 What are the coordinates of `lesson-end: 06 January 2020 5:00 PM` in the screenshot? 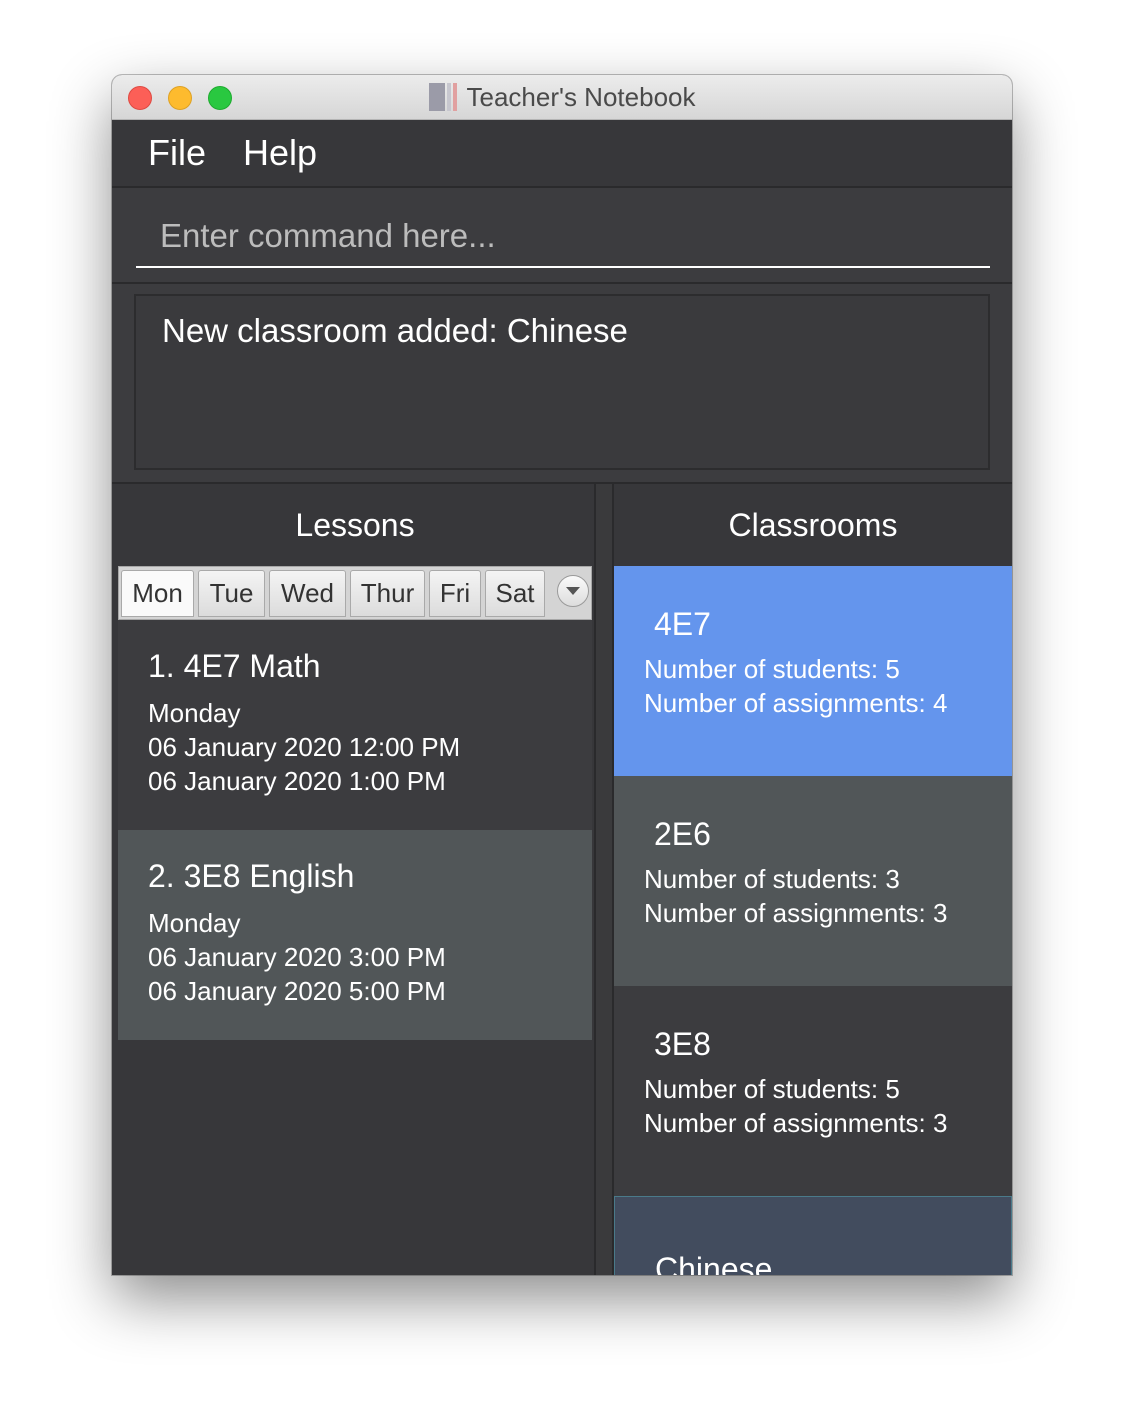 It's located at (297, 991).